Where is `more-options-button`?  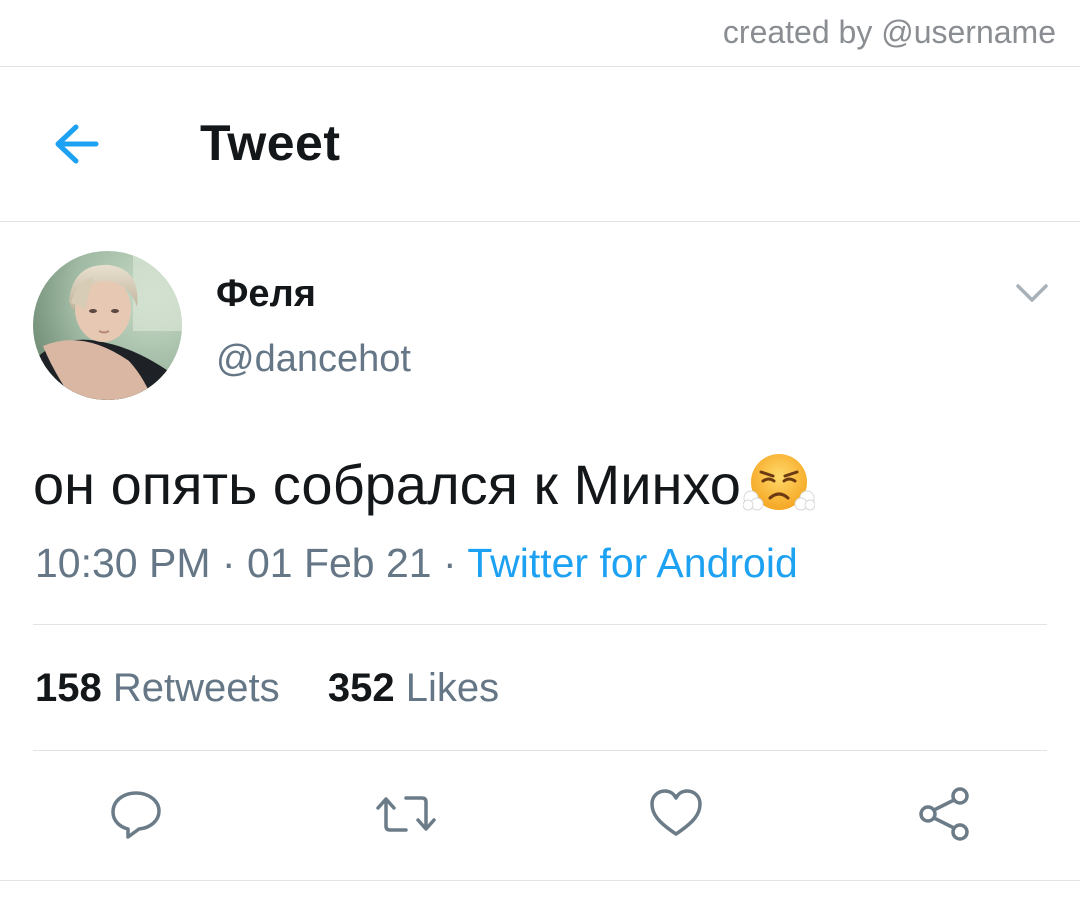
more-options-button is located at coordinates (1032, 293).